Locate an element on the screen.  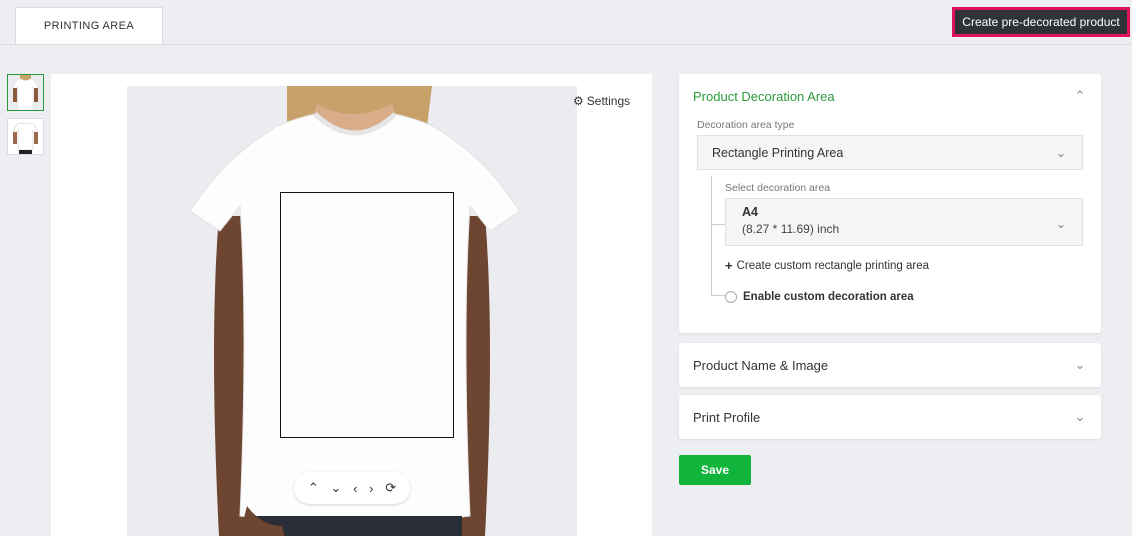
save-button: Save is located at coordinates (715, 470).